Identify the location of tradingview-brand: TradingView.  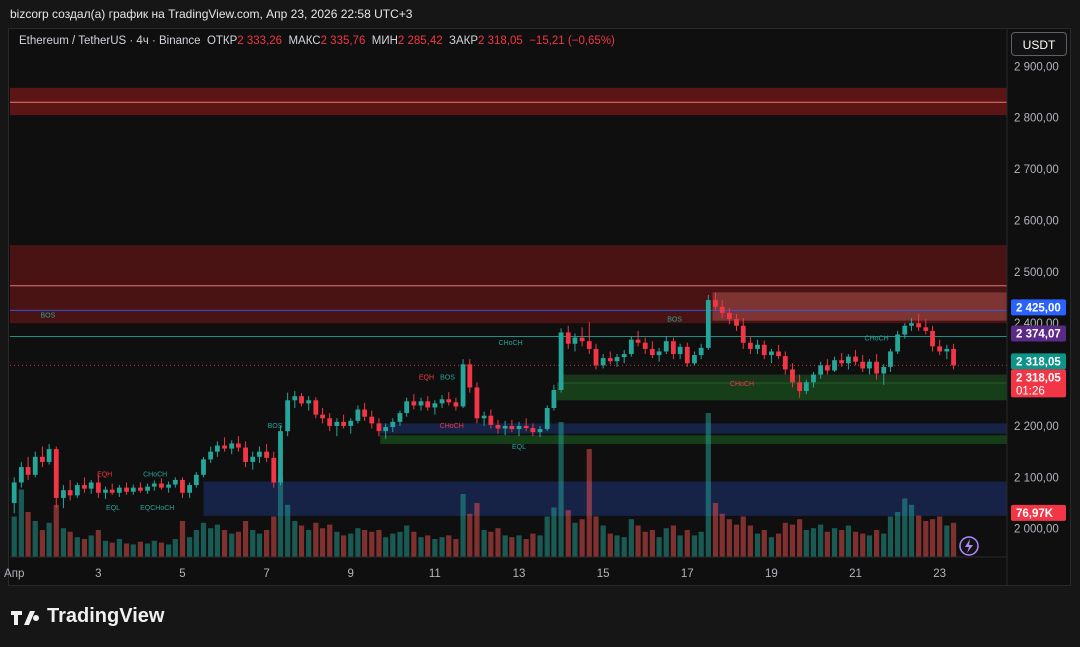
(106, 616).